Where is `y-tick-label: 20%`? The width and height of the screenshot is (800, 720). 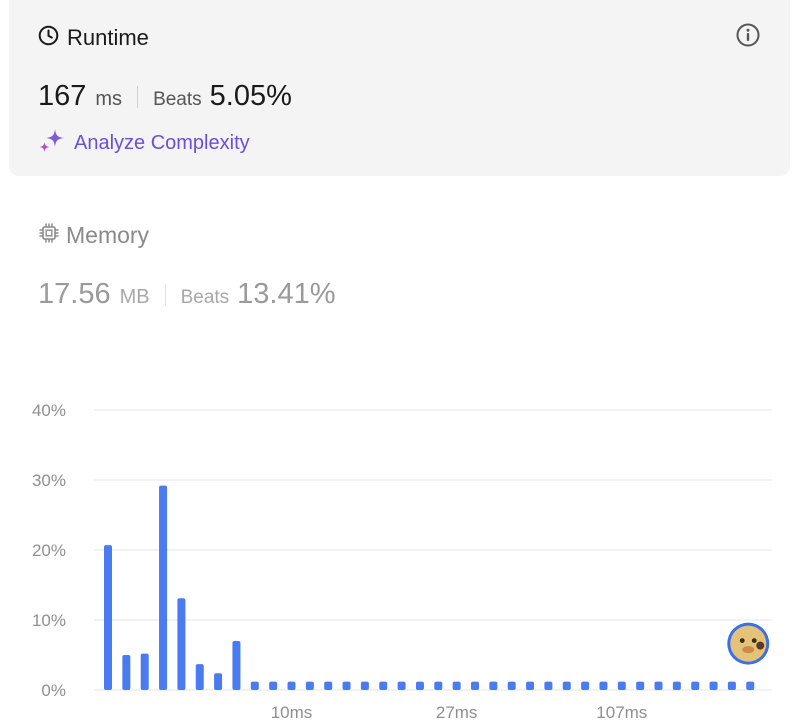 y-tick-label: 20% is located at coordinates (49, 550).